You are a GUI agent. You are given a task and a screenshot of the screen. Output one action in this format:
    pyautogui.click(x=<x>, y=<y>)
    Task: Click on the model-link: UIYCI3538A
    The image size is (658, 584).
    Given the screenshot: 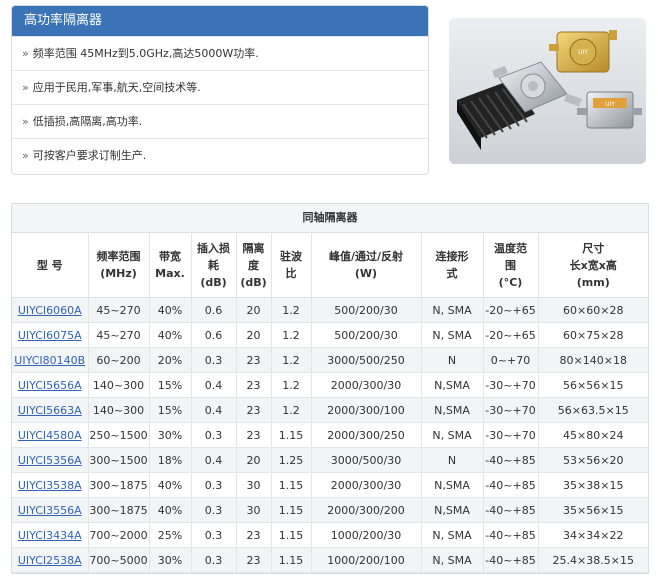 What is the action you would take?
    pyautogui.click(x=50, y=485)
    